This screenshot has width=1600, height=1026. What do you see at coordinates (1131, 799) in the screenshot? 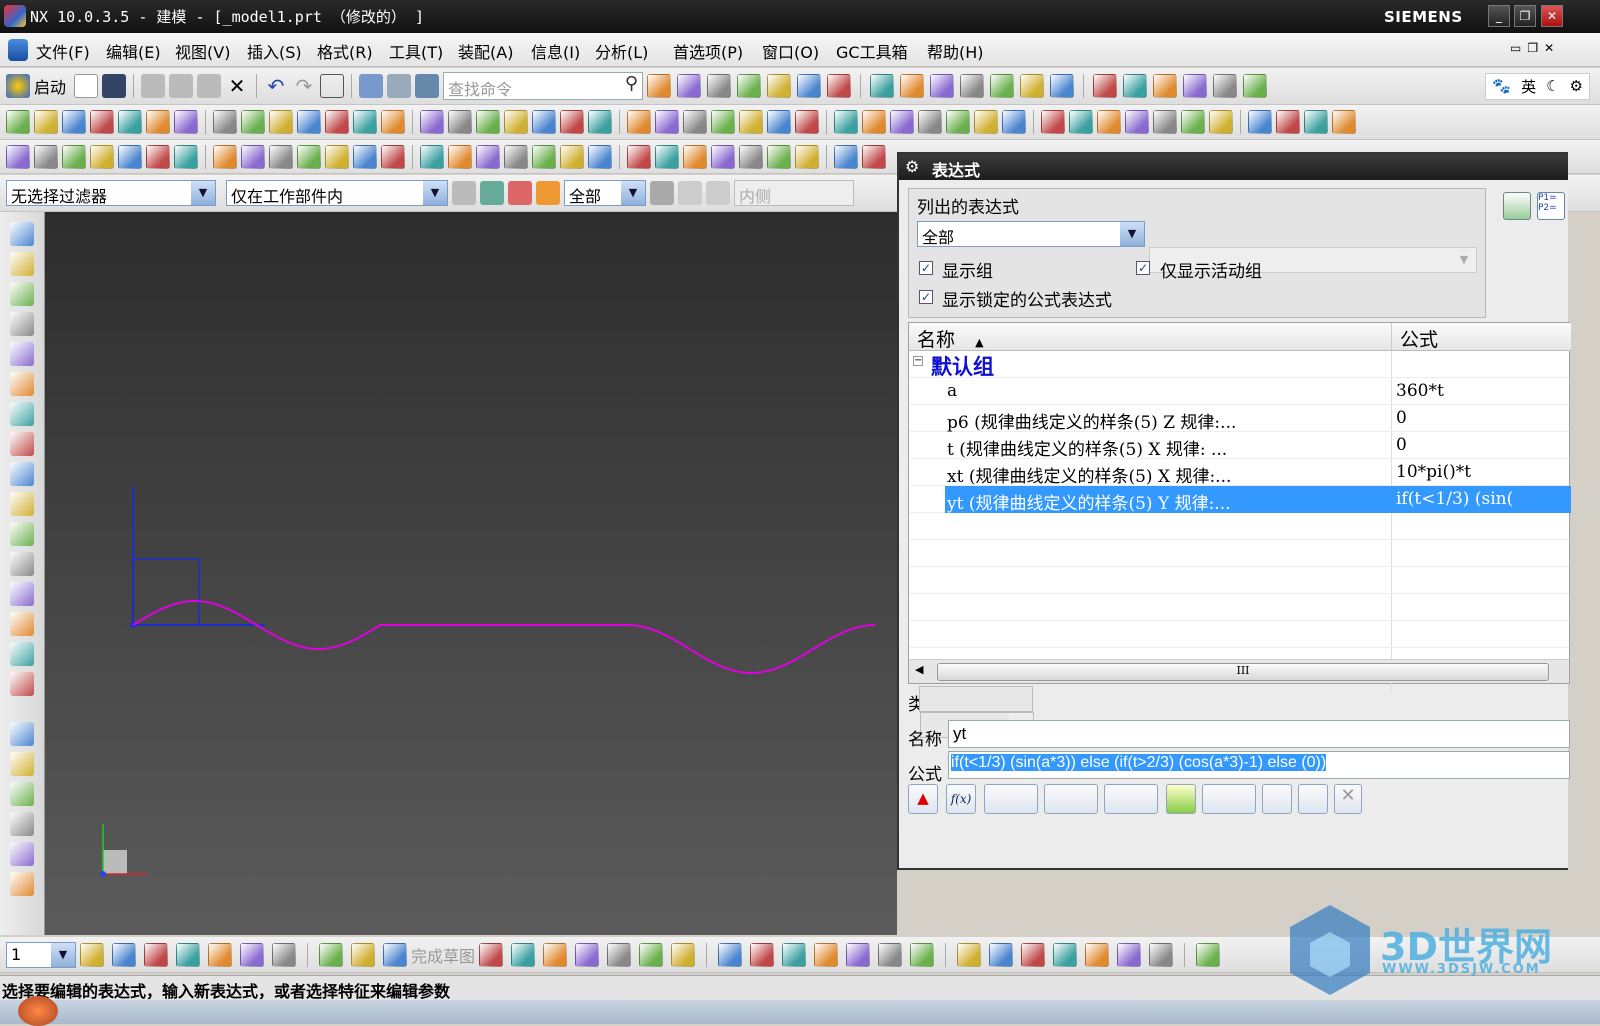
I see `create-parameter-button` at bounding box center [1131, 799].